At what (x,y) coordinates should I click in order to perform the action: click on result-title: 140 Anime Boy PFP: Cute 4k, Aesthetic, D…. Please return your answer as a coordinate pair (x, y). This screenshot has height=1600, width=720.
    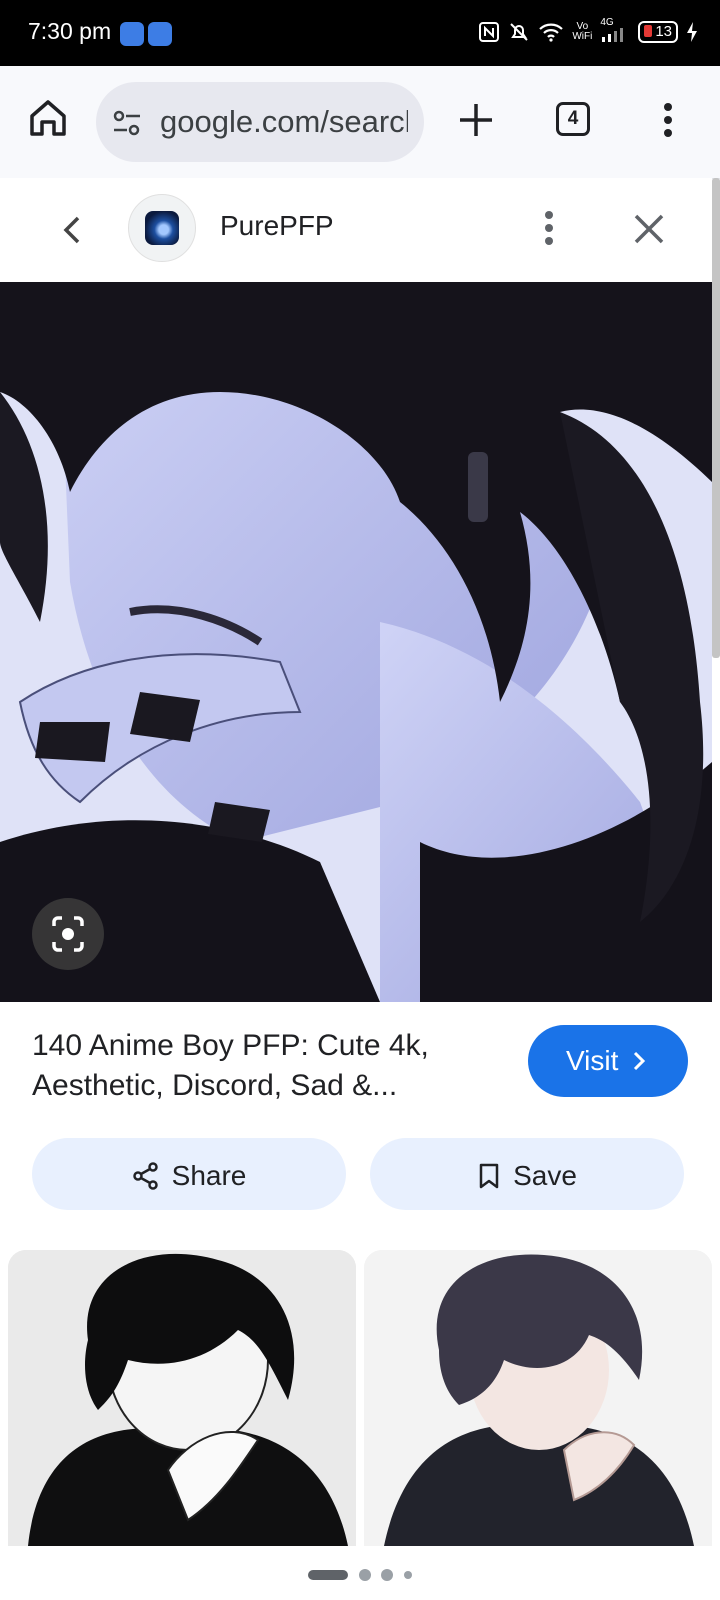
    Looking at the image, I should click on (252, 1066).